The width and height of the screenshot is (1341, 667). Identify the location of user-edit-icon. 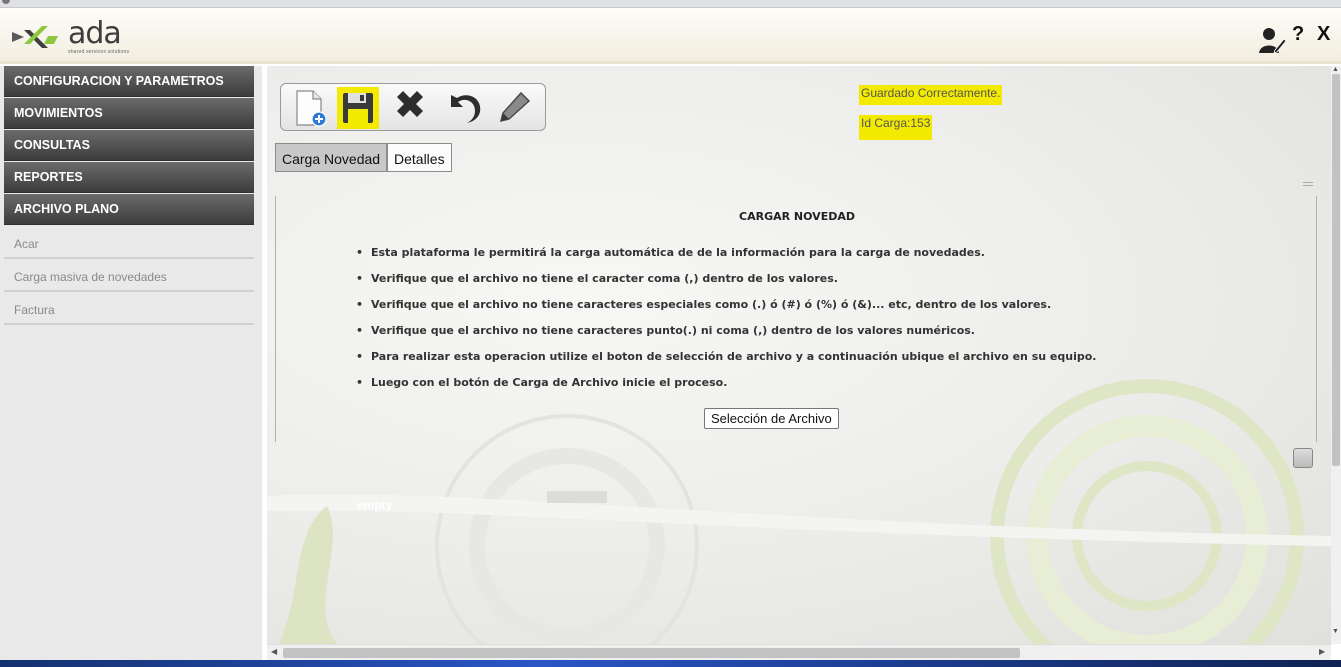
(1272, 40).